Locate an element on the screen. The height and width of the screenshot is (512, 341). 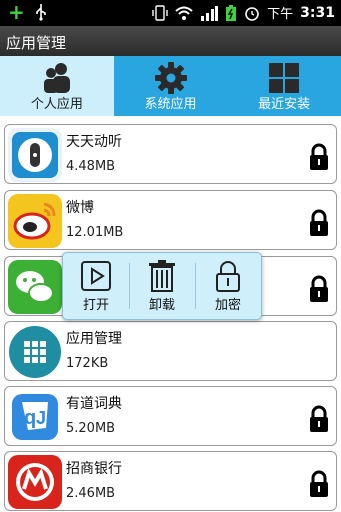
cmb-icon is located at coordinates (35, 482).